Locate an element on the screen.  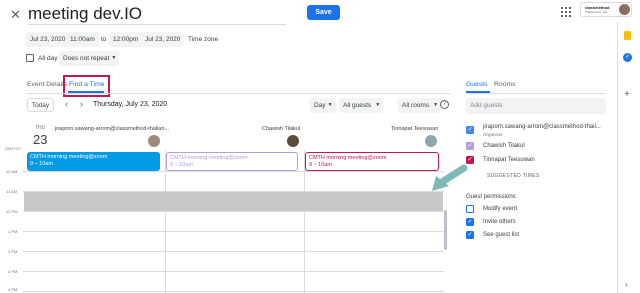
add-guests-placeholder: Add guests is located at coordinates (486, 105).